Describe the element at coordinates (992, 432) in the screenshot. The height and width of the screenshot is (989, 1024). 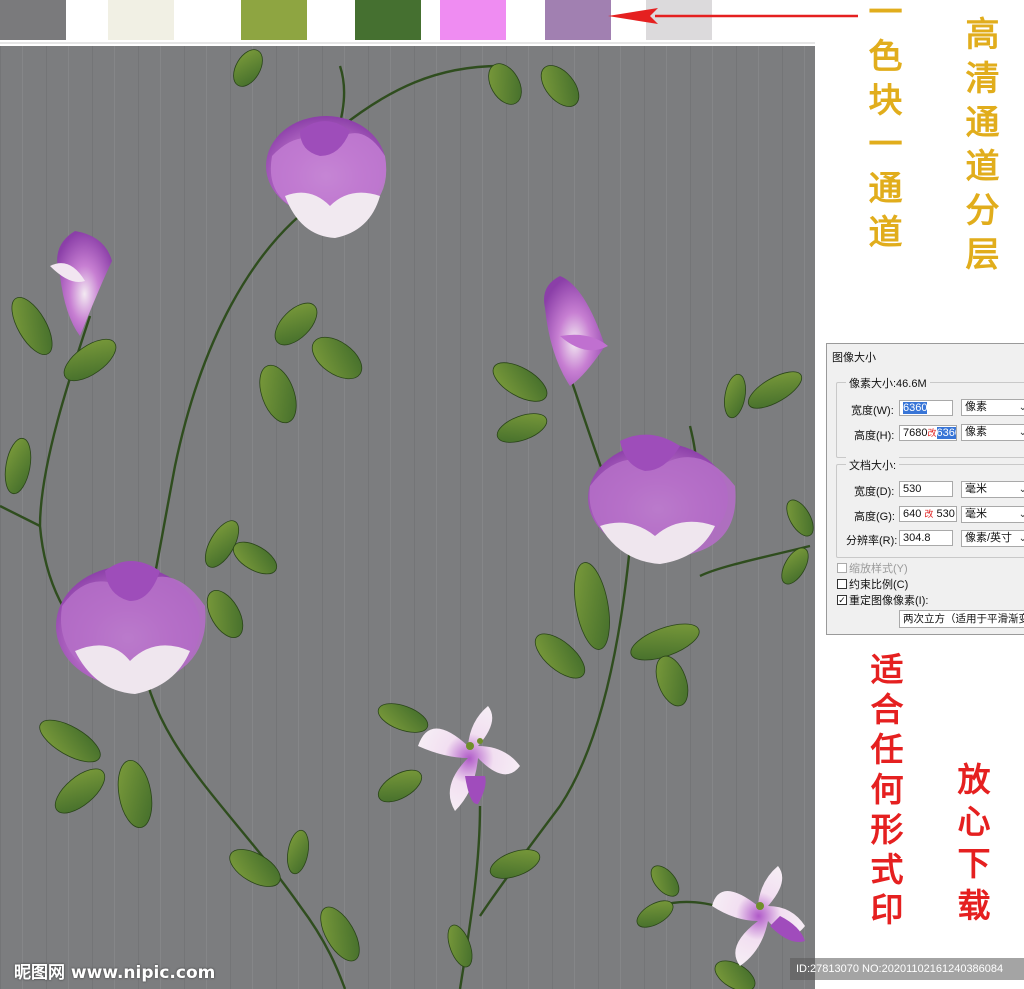
I see `pixel-height-unit-select: 像素 ⌄` at that location.